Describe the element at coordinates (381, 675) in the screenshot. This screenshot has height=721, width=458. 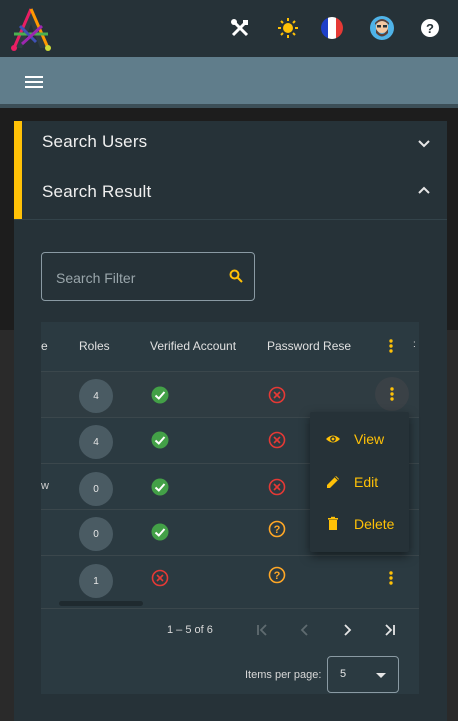
I see `dropdown-caret-icon` at that location.